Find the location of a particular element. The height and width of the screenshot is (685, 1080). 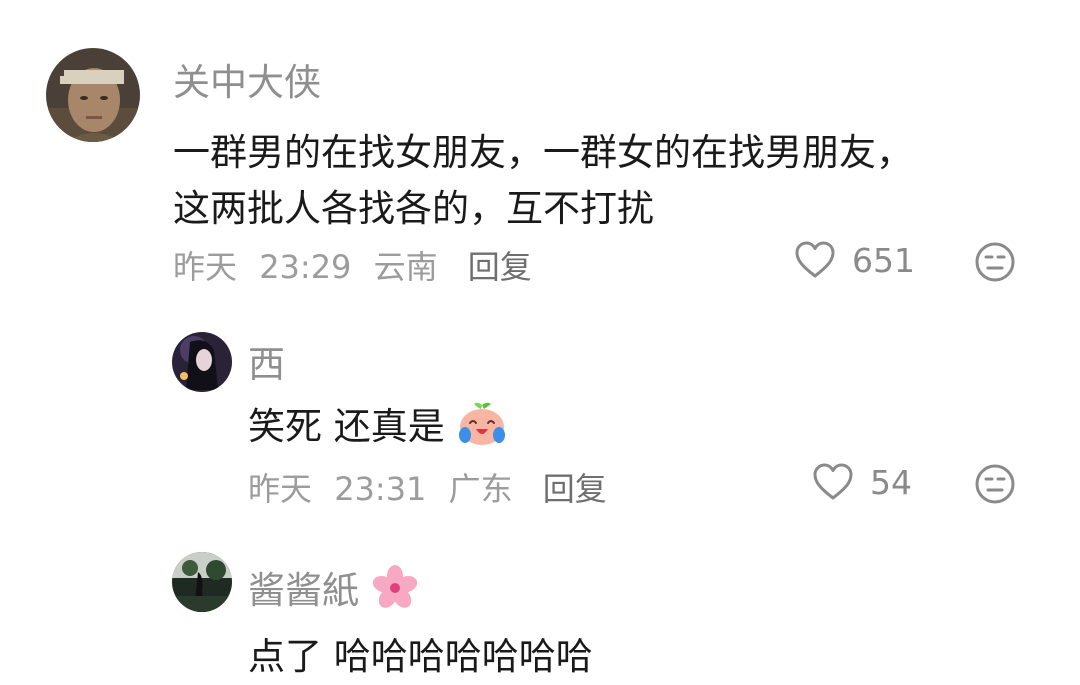

comment-meta: 昨天 23:31 广东 回复 is located at coordinates (427, 487).